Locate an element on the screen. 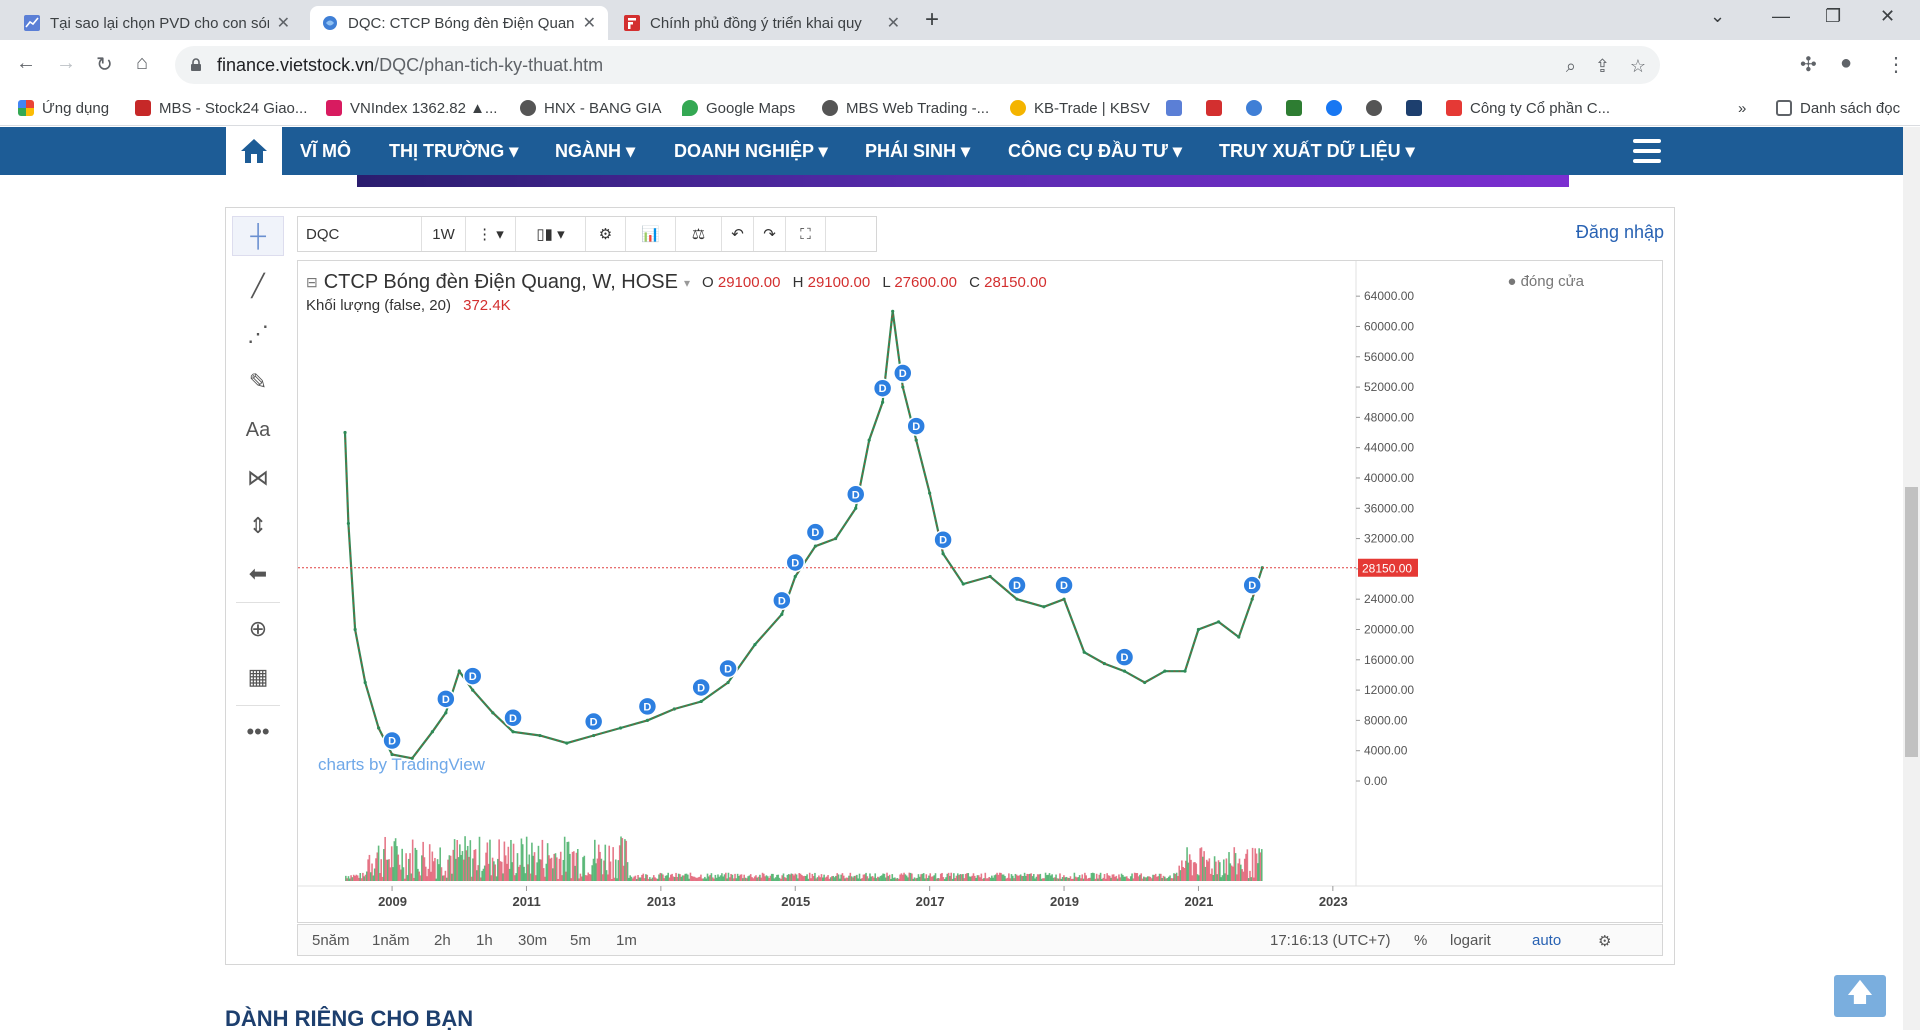 This screenshot has height=1032, width=1920. log-toggle: logarit is located at coordinates (1470, 940).